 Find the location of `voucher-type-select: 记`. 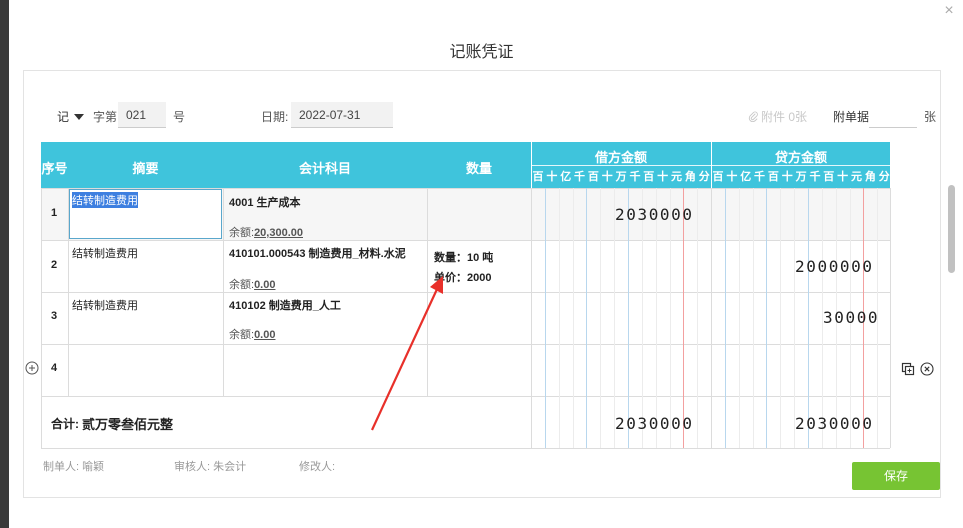

voucher-type-select: 记 is located at coordinates (71, 116).